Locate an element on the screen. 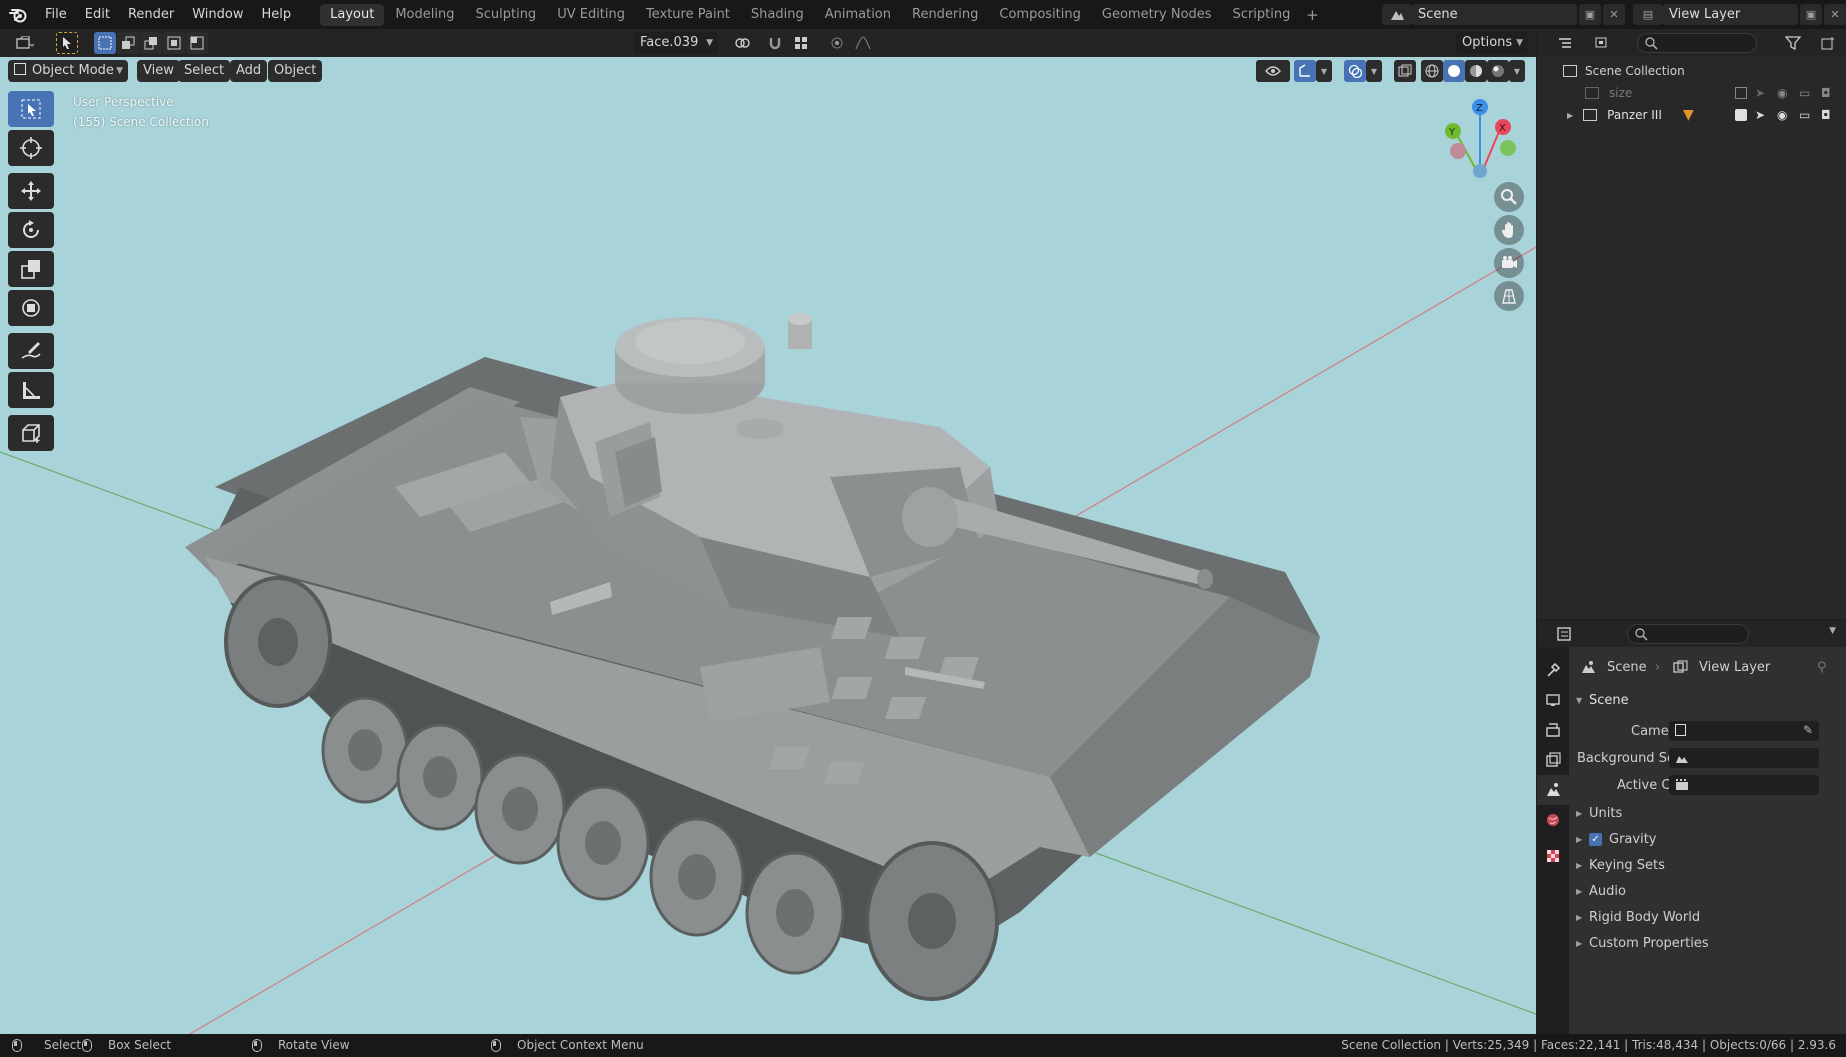  menu-help: Help is located at coordinates (277, 14).